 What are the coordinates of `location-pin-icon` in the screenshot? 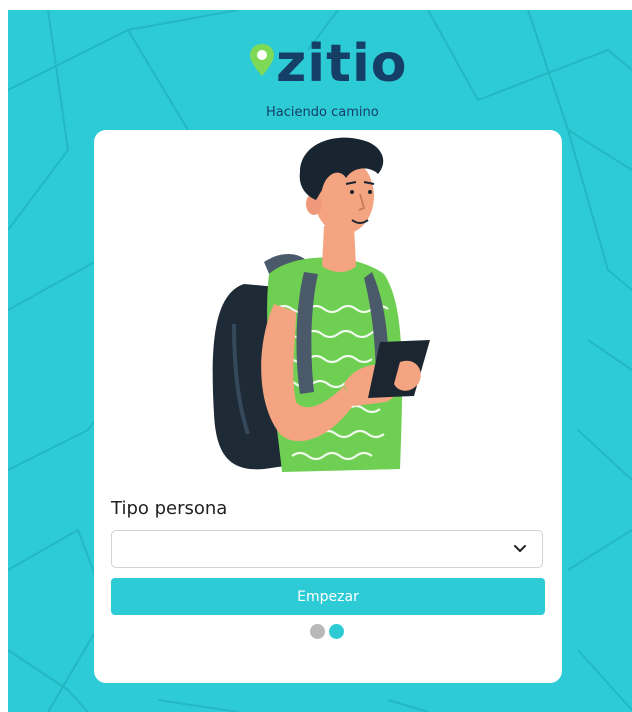 It's located at (262, 60).